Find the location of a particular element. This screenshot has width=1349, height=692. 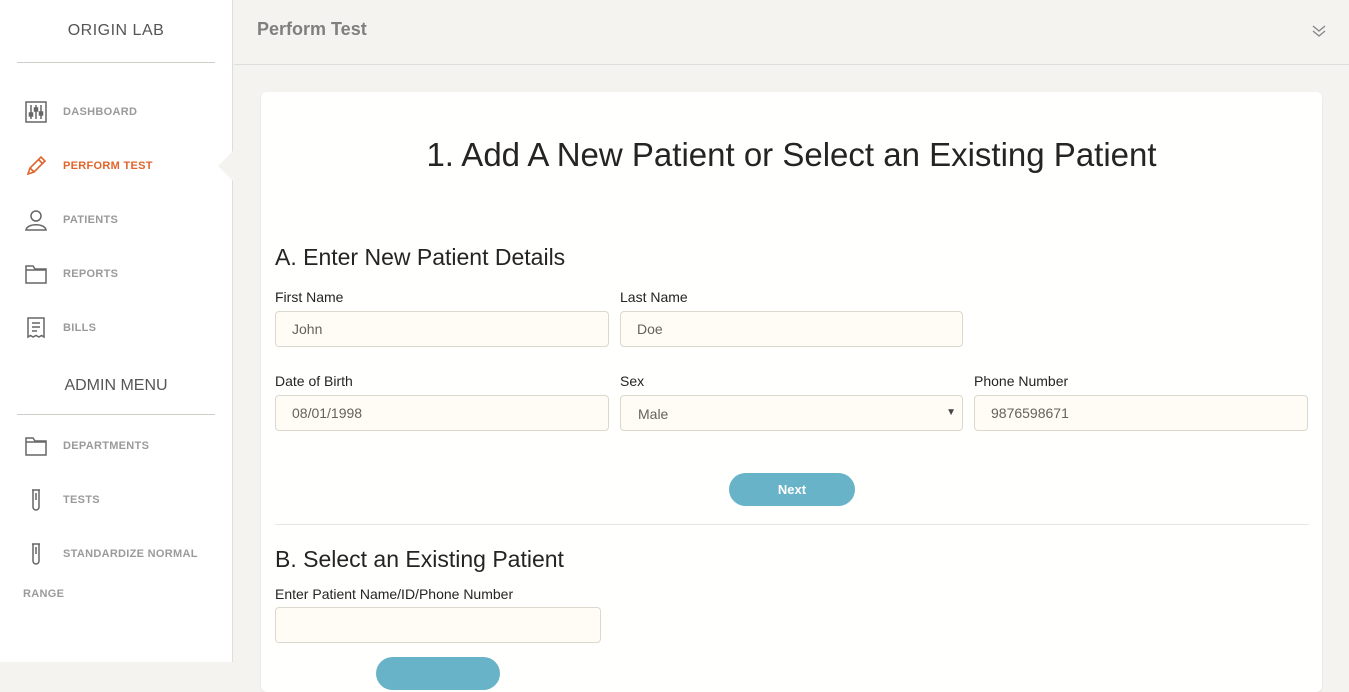

sidebar-item-reports: REPORTS is located at coordinates (116, 274).